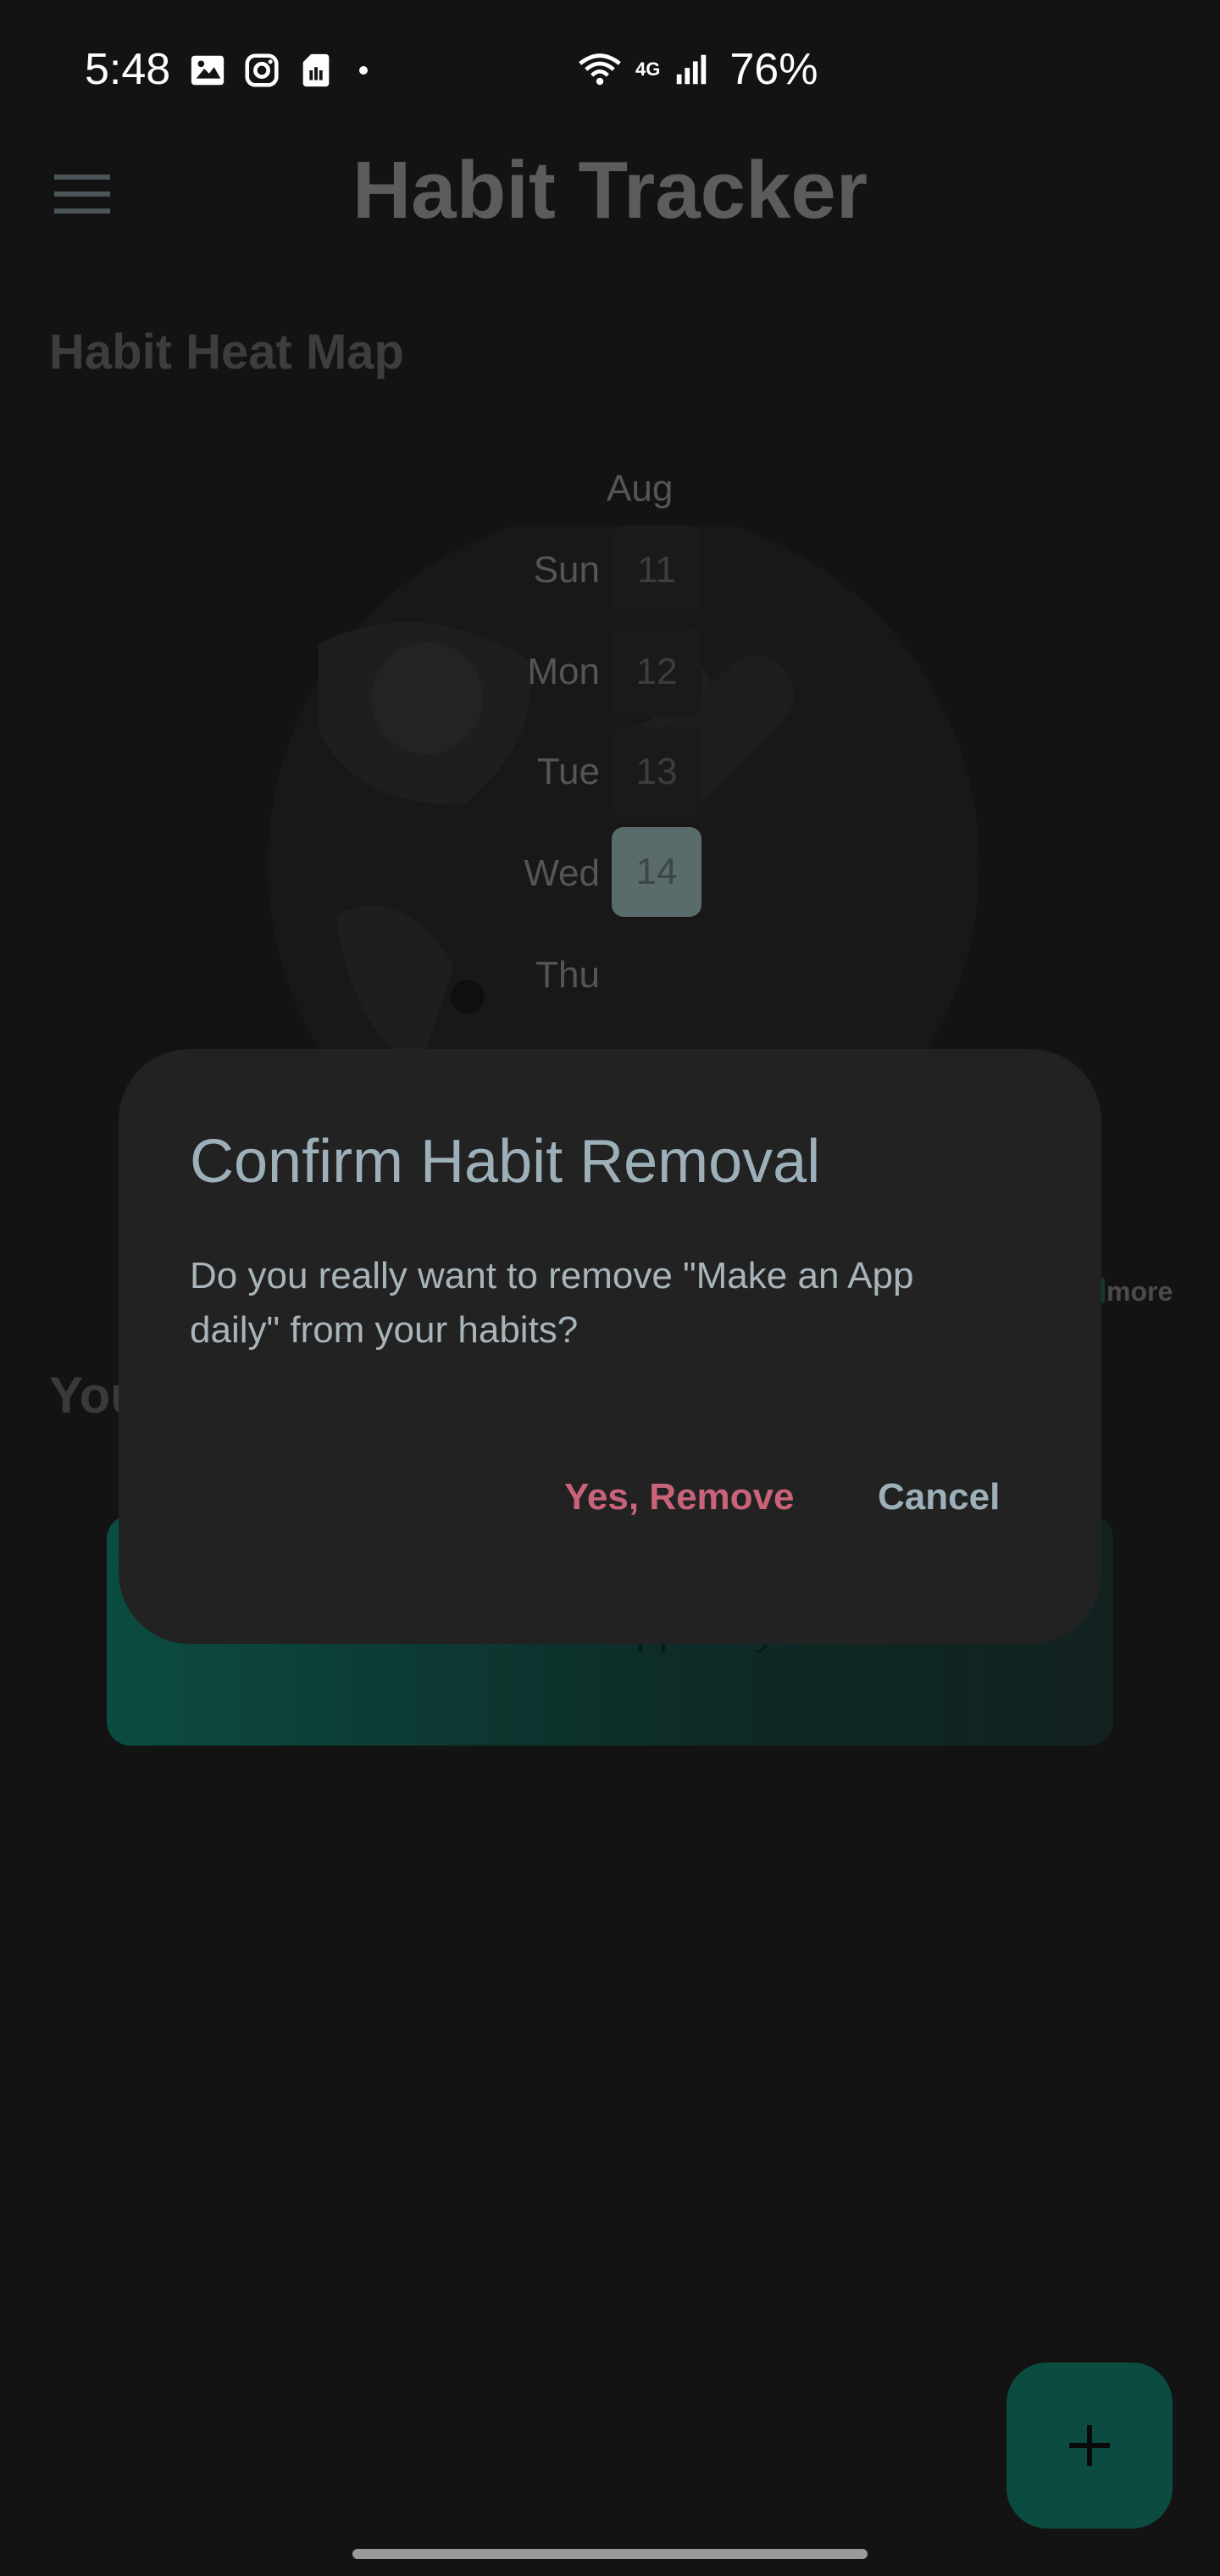 This screenshot has width=1220, height=2576. I want to click on network-type-label: 4G, so click(648, 69).